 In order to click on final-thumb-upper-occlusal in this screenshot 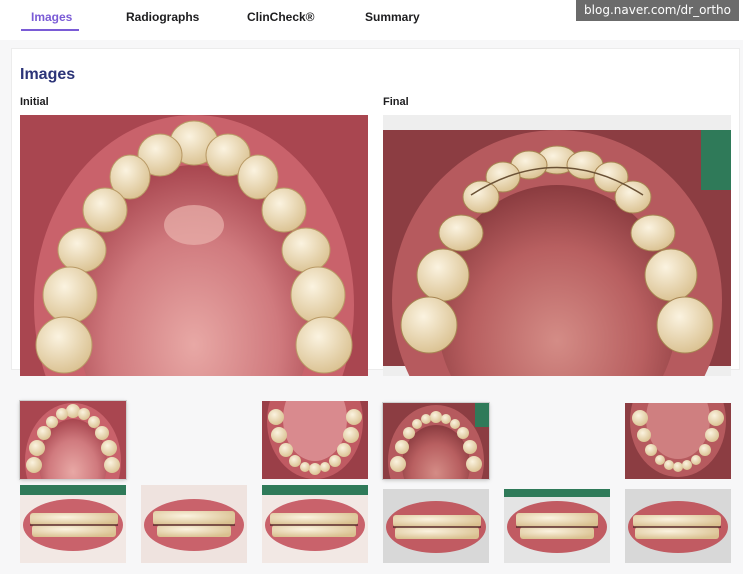, I will do `click(436, 441)`.